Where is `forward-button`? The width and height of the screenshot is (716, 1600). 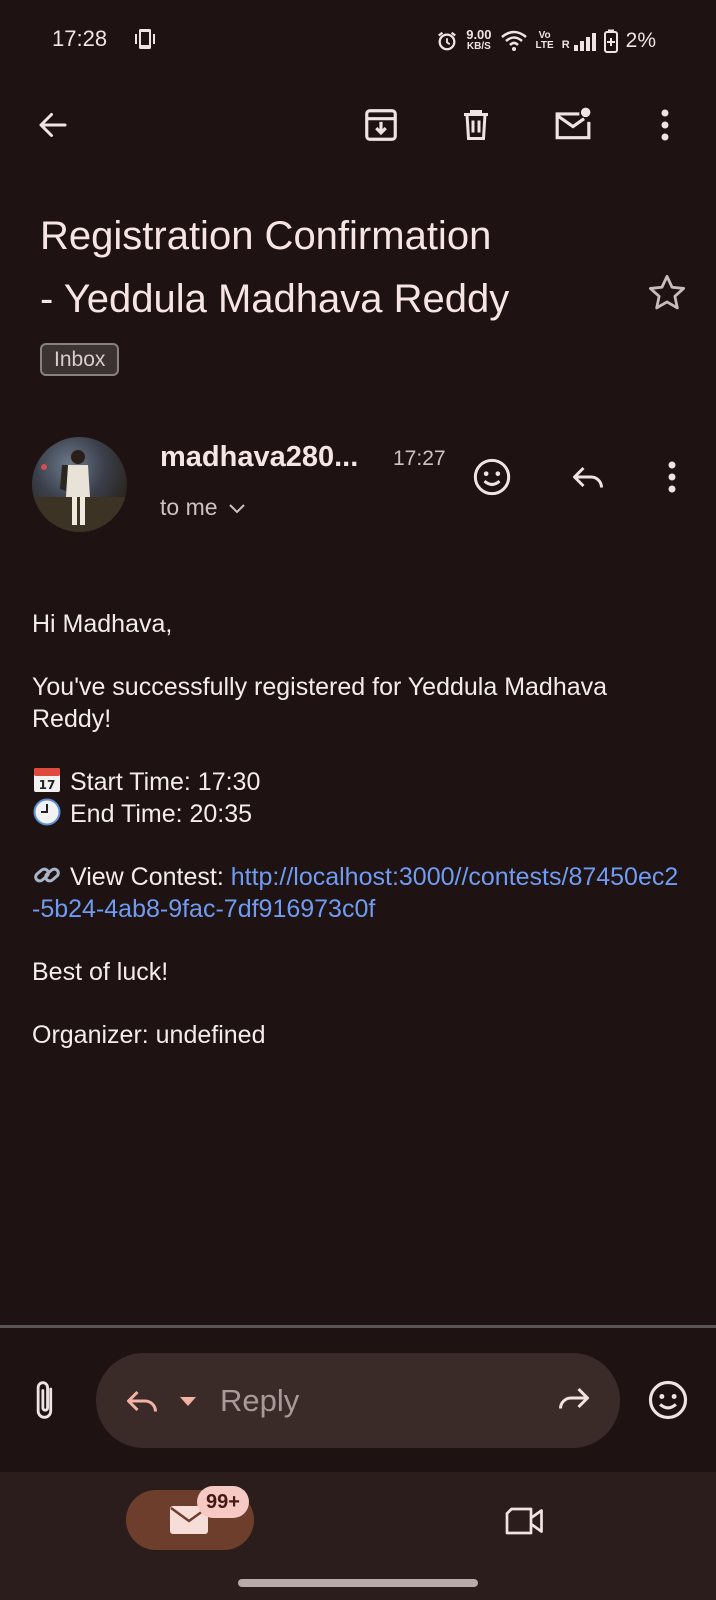 forward-button is located at coordinates (574, 1400).